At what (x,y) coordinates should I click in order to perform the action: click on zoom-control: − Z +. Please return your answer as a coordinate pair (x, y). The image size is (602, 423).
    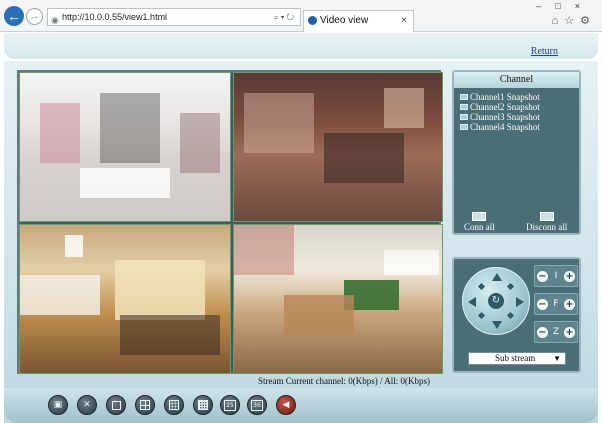
    Looking at the image, I should click on (556, 332).